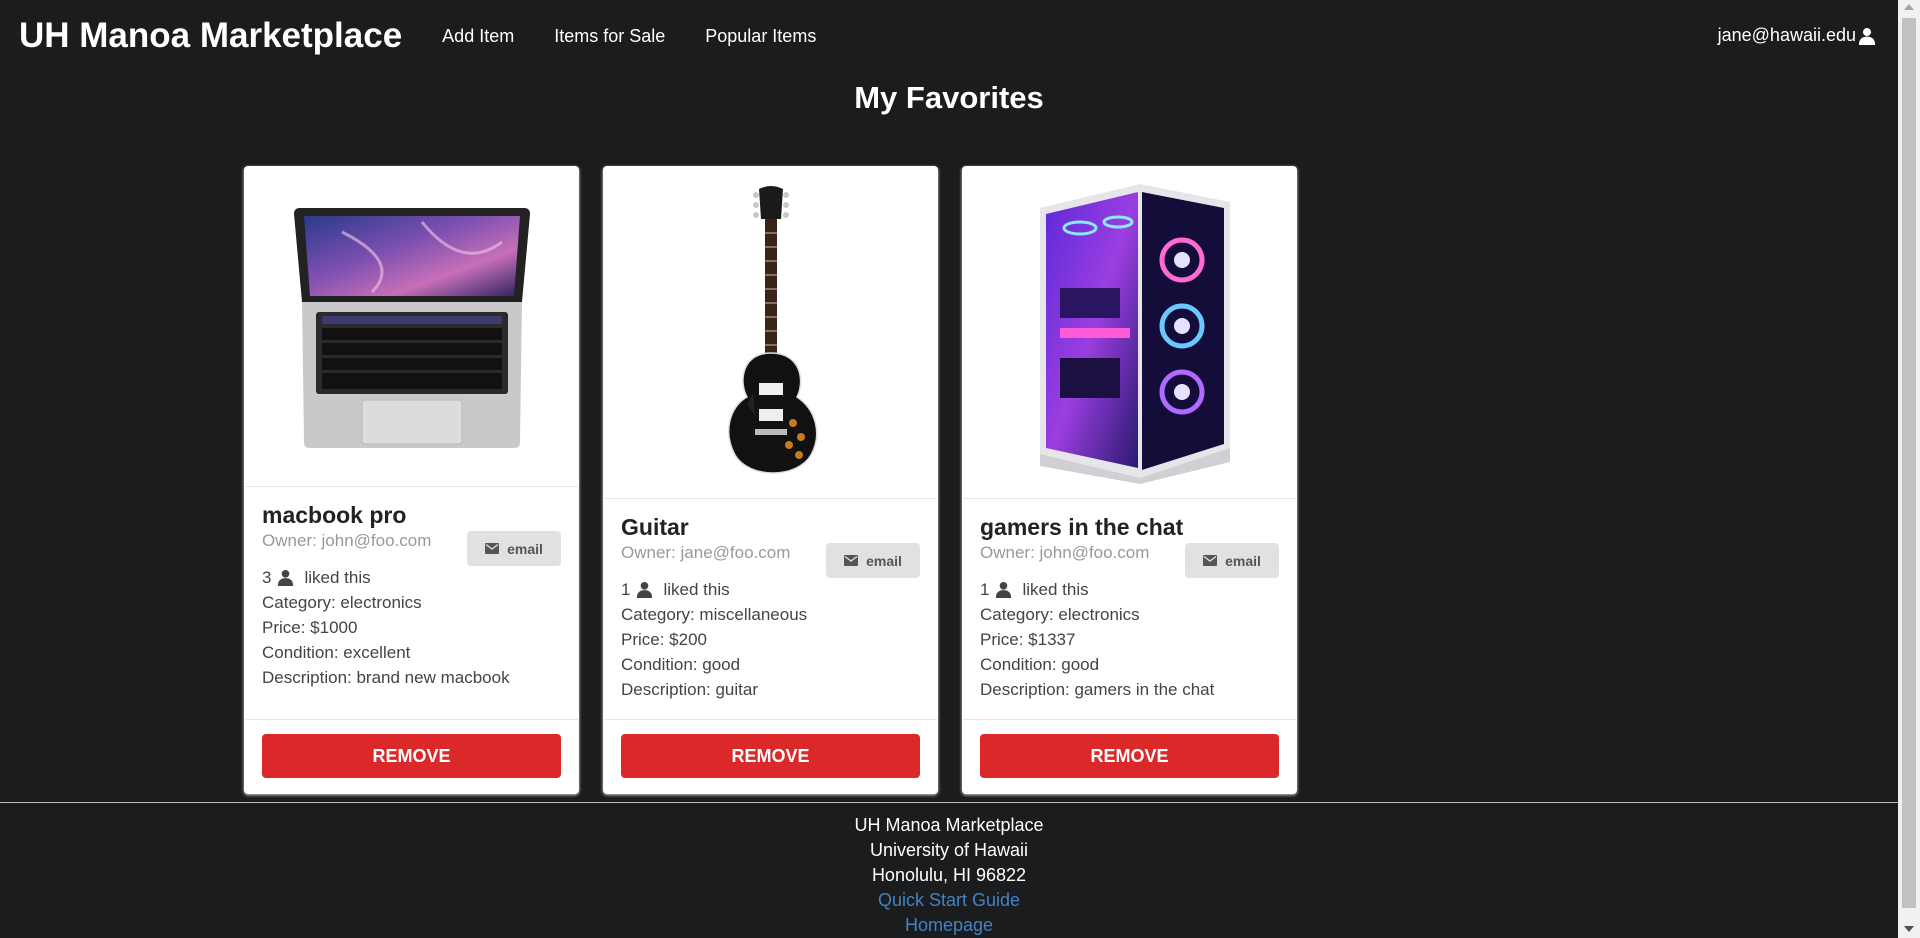  What do you see at coordinates (609, 36) in the screenshot?
I see `nav-items-for-sale: Items for Sale` at bounding box center [609, 36].